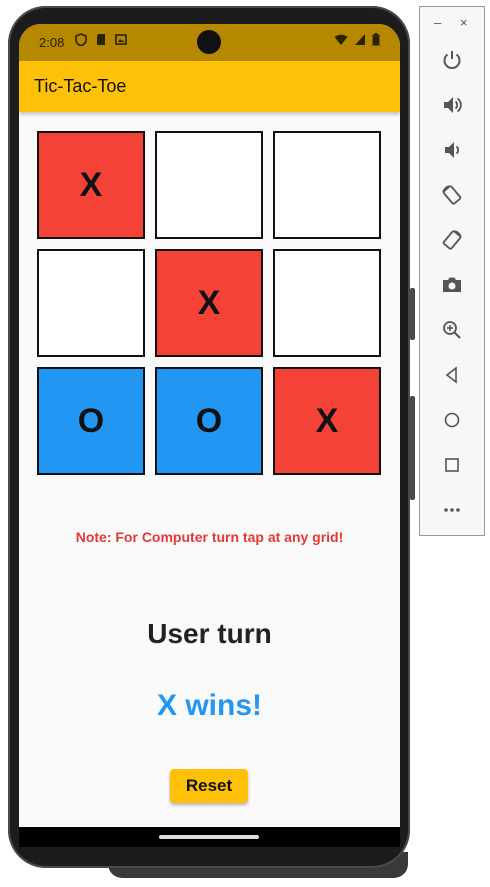 This screenshot has width=490, height=887. I want to click on emulator-toolbar: – ×, so click(452, 271).